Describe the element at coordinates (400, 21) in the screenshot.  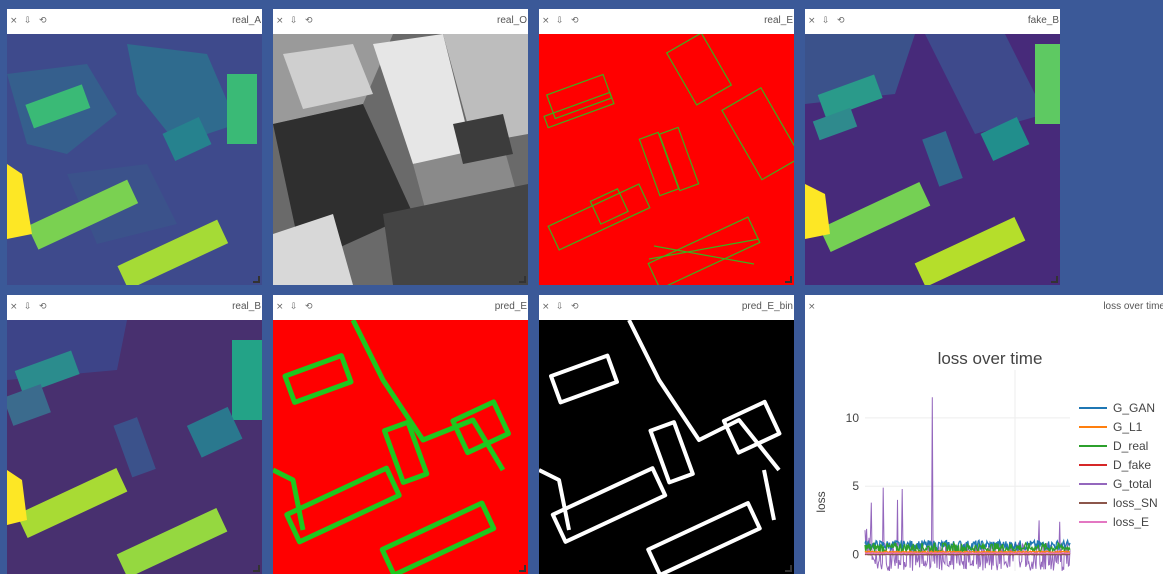
I see `pane-header: × ⇩ ⟲ real_O` at that location.